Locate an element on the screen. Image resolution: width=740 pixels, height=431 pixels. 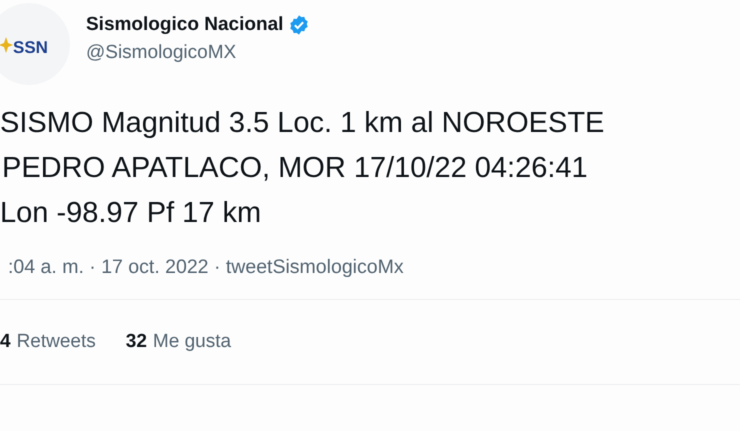
author-handle: @SismologicoMX is located at coordinates (198, 53).